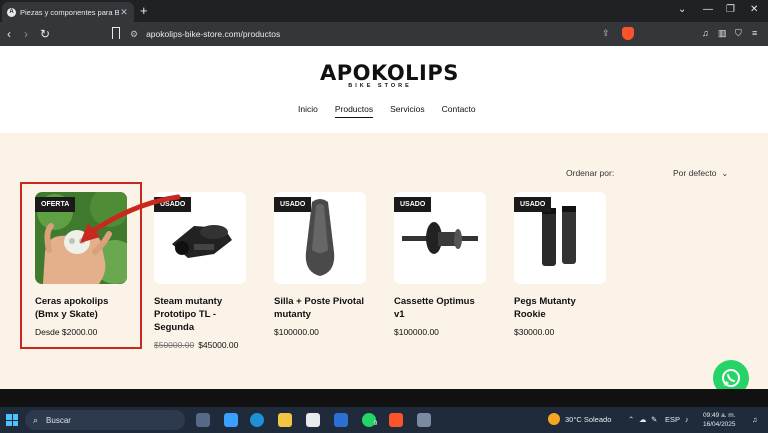  What do you see at coordinates (396, 420) in the screenshot?
I see `brave-taskbar-icon` at bounding box center [396, 420].